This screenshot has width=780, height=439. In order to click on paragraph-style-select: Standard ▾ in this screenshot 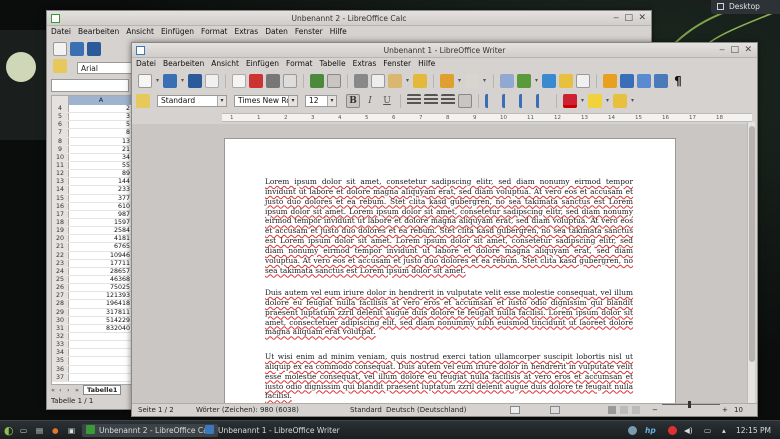, I will do `click(192, 100)`.